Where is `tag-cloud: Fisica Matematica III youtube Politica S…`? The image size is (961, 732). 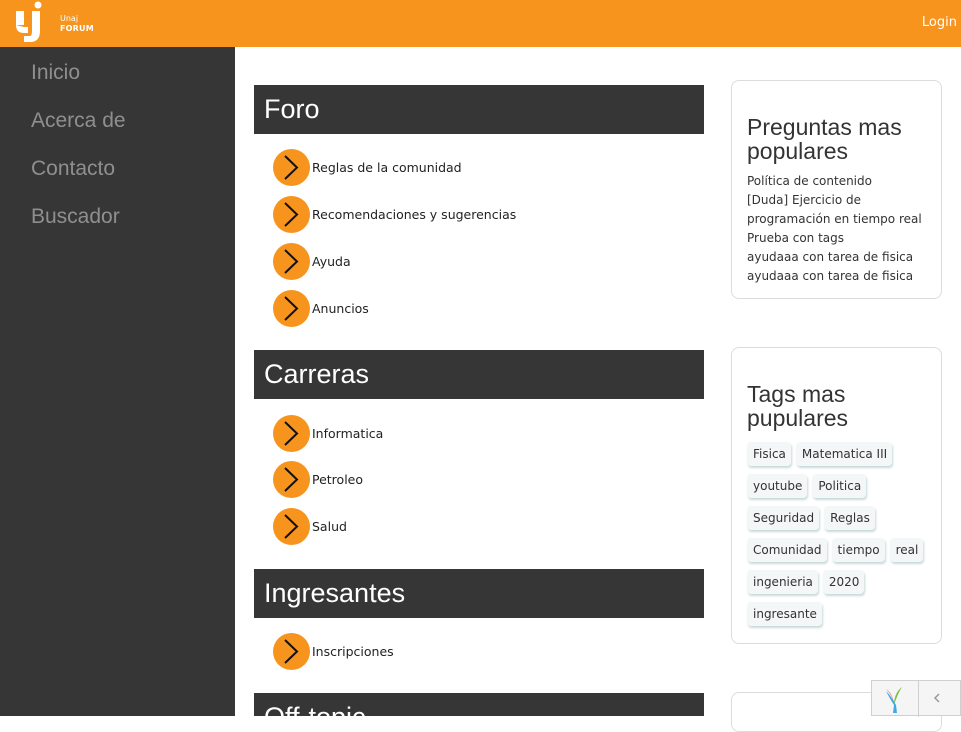
tag-cloud: Fisica Matematica III youtube Politica S… is located at coordinates (839, 538).